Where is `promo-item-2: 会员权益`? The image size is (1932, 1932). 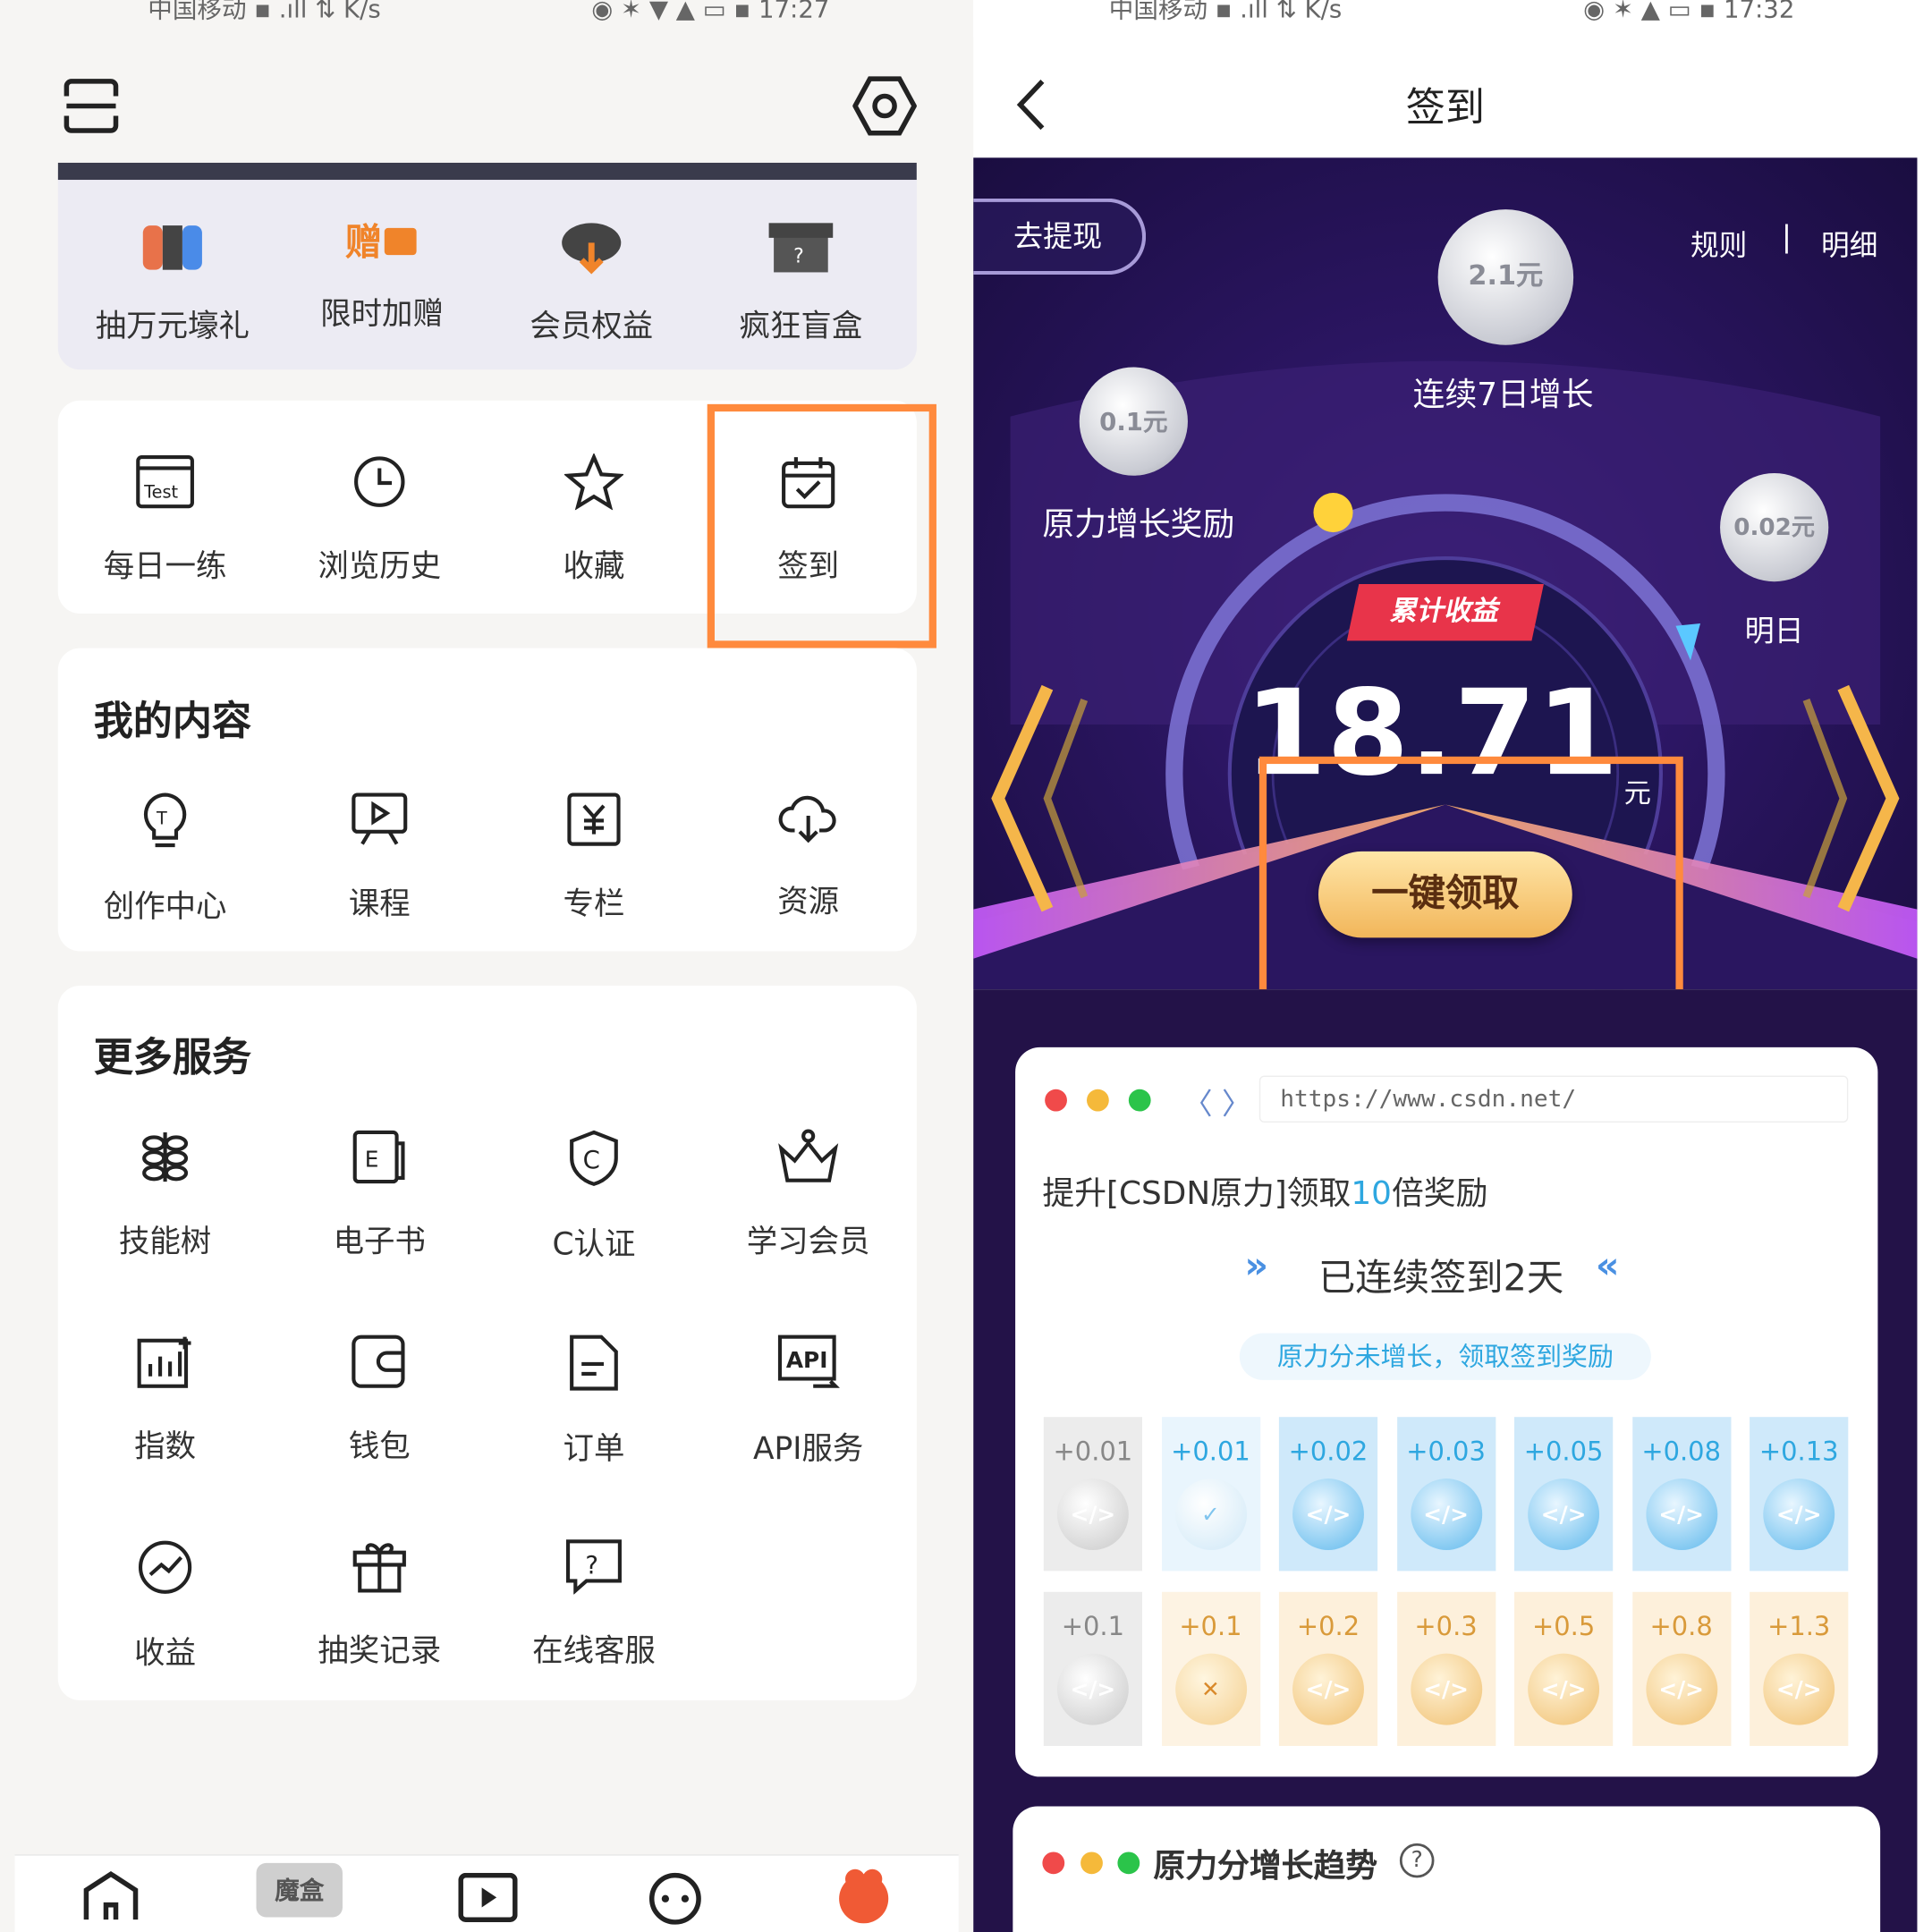
promo-item-2: 会员权益 is located at coordinates (591, 281).